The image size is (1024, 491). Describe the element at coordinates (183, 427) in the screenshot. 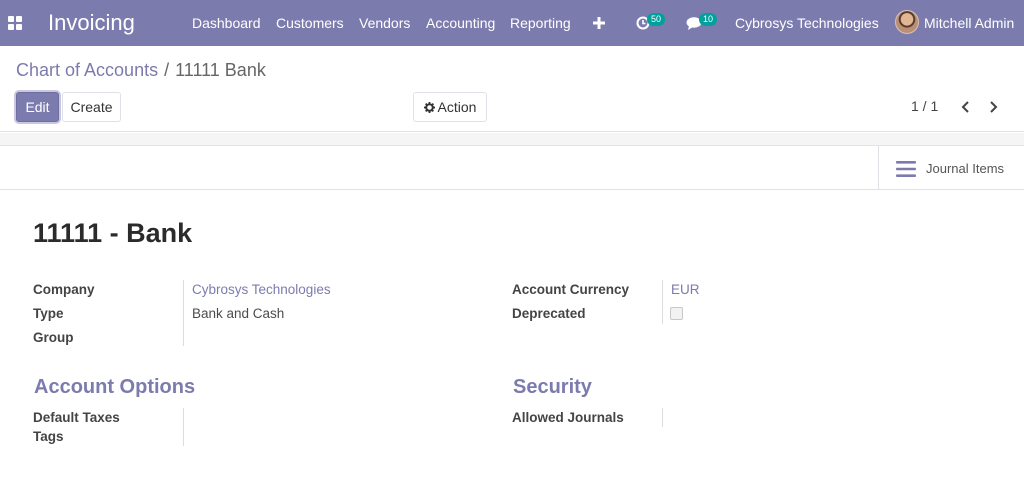

I see `options-divider` at that location.